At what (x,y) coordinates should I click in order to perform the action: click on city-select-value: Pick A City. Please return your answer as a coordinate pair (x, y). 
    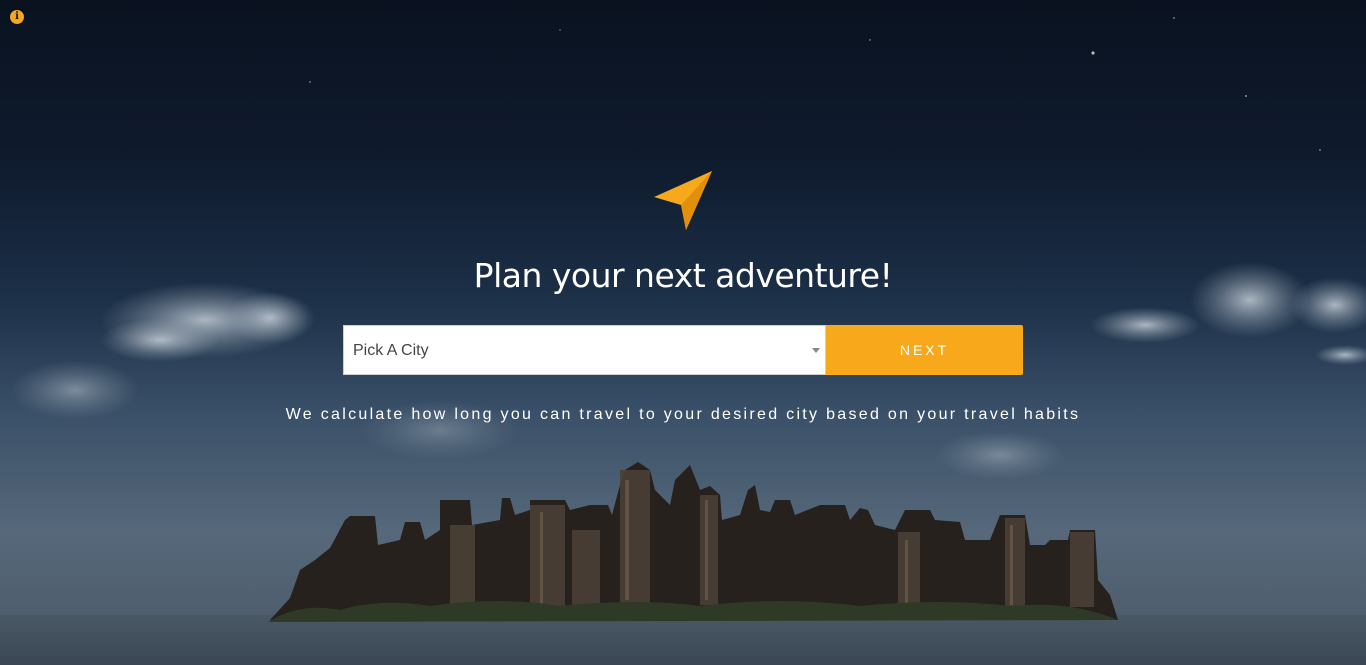
    Looking at the image, I should click on (391, 350).